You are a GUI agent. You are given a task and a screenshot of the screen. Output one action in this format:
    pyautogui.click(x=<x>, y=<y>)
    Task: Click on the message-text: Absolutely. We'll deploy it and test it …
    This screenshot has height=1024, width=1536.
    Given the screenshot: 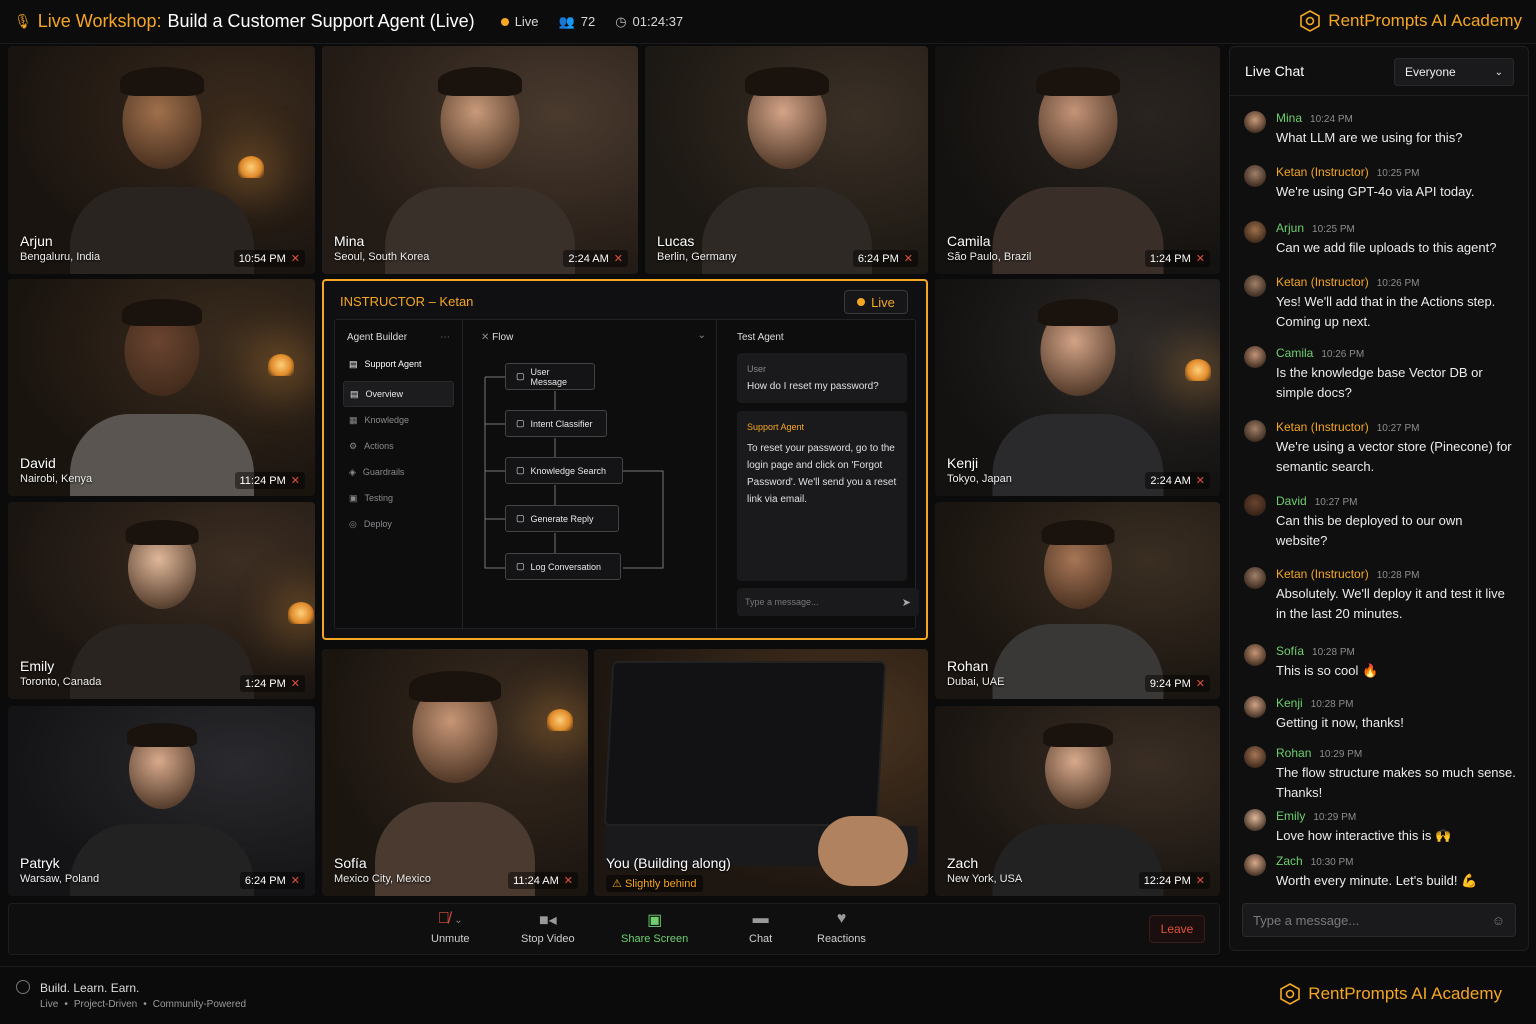 What is the action you would take?
    pyautogui.click(x=1390, y=603)
    